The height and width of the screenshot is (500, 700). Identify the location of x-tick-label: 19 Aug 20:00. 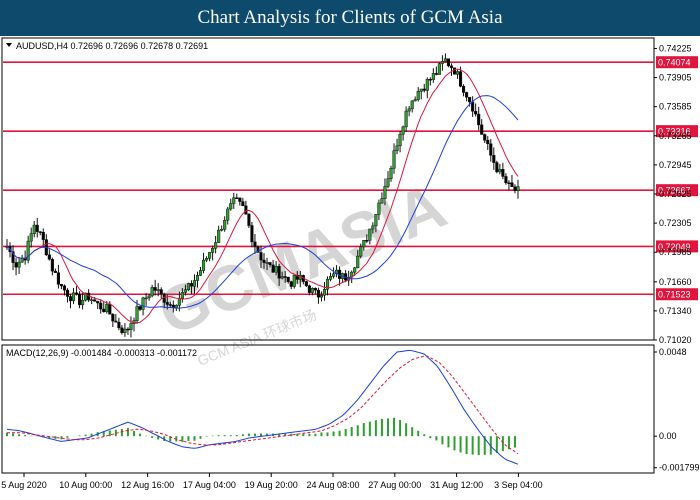
(271, 485).